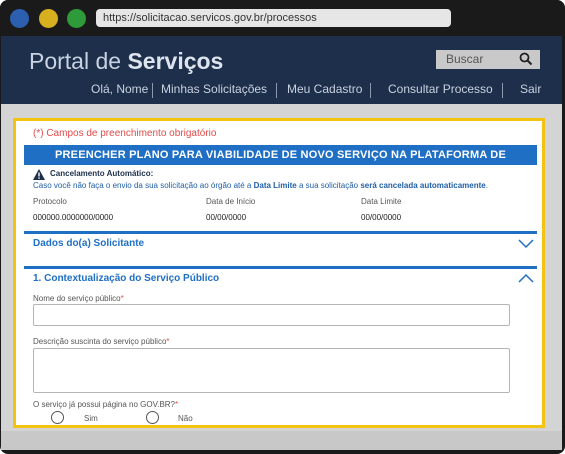 This screenshot has height=454, width=565. Describe the element at coordinates (526, 59) in the screenshot. I see `search-icon` at that location.